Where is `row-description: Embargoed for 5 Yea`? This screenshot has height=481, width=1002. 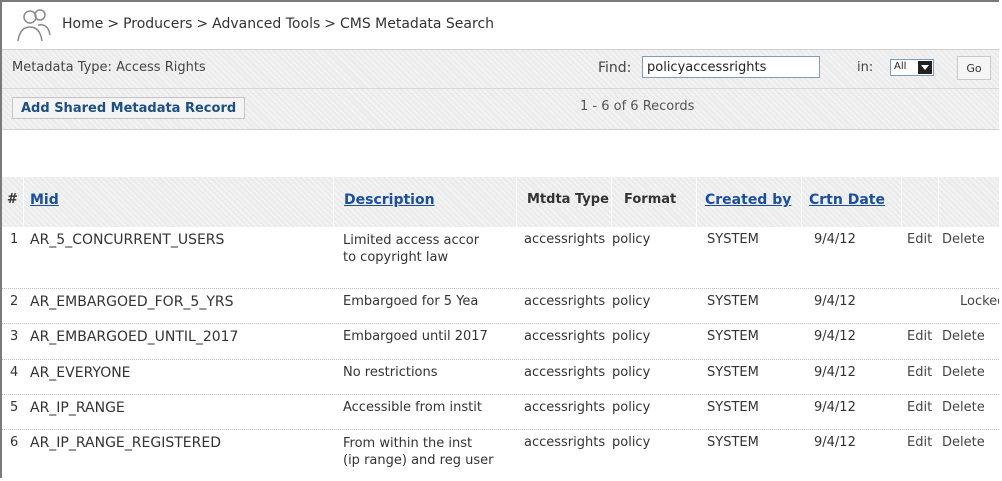
row-description: Embargoed for 5 Yea is located at coordinates (411, 301).